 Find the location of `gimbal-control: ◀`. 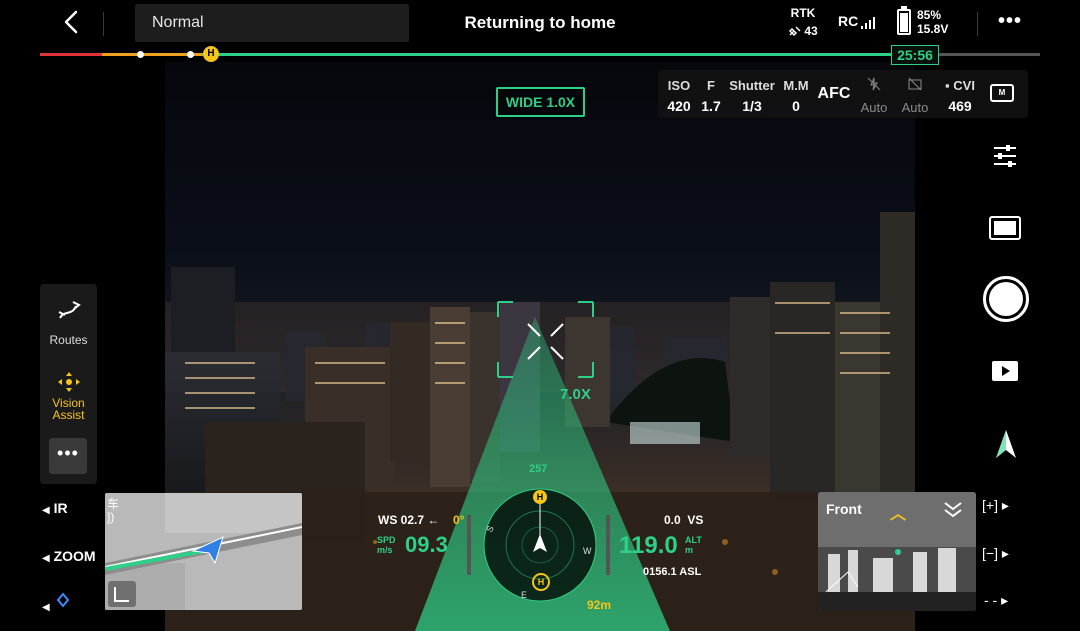

gimbal-control: ◀ is located at coordinates (57, 602).